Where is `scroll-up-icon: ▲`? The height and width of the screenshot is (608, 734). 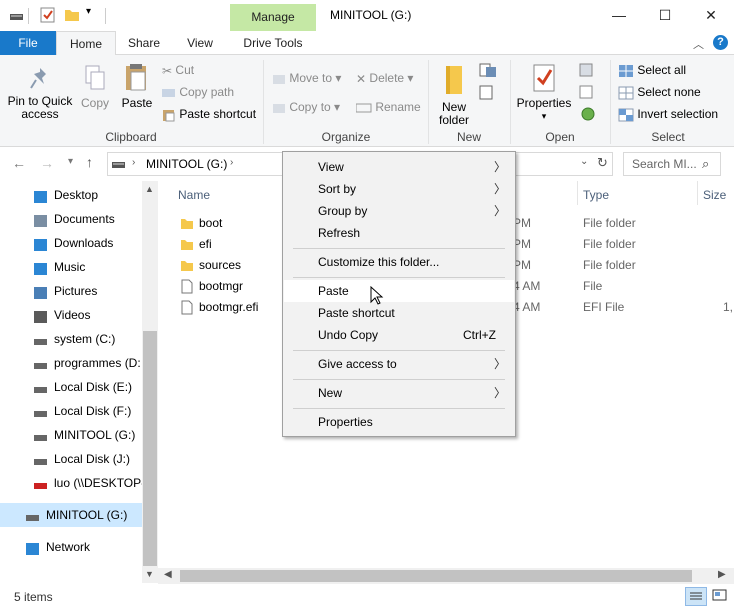
scroll-up-icon: ▲ is located at coordinates (149, 189).